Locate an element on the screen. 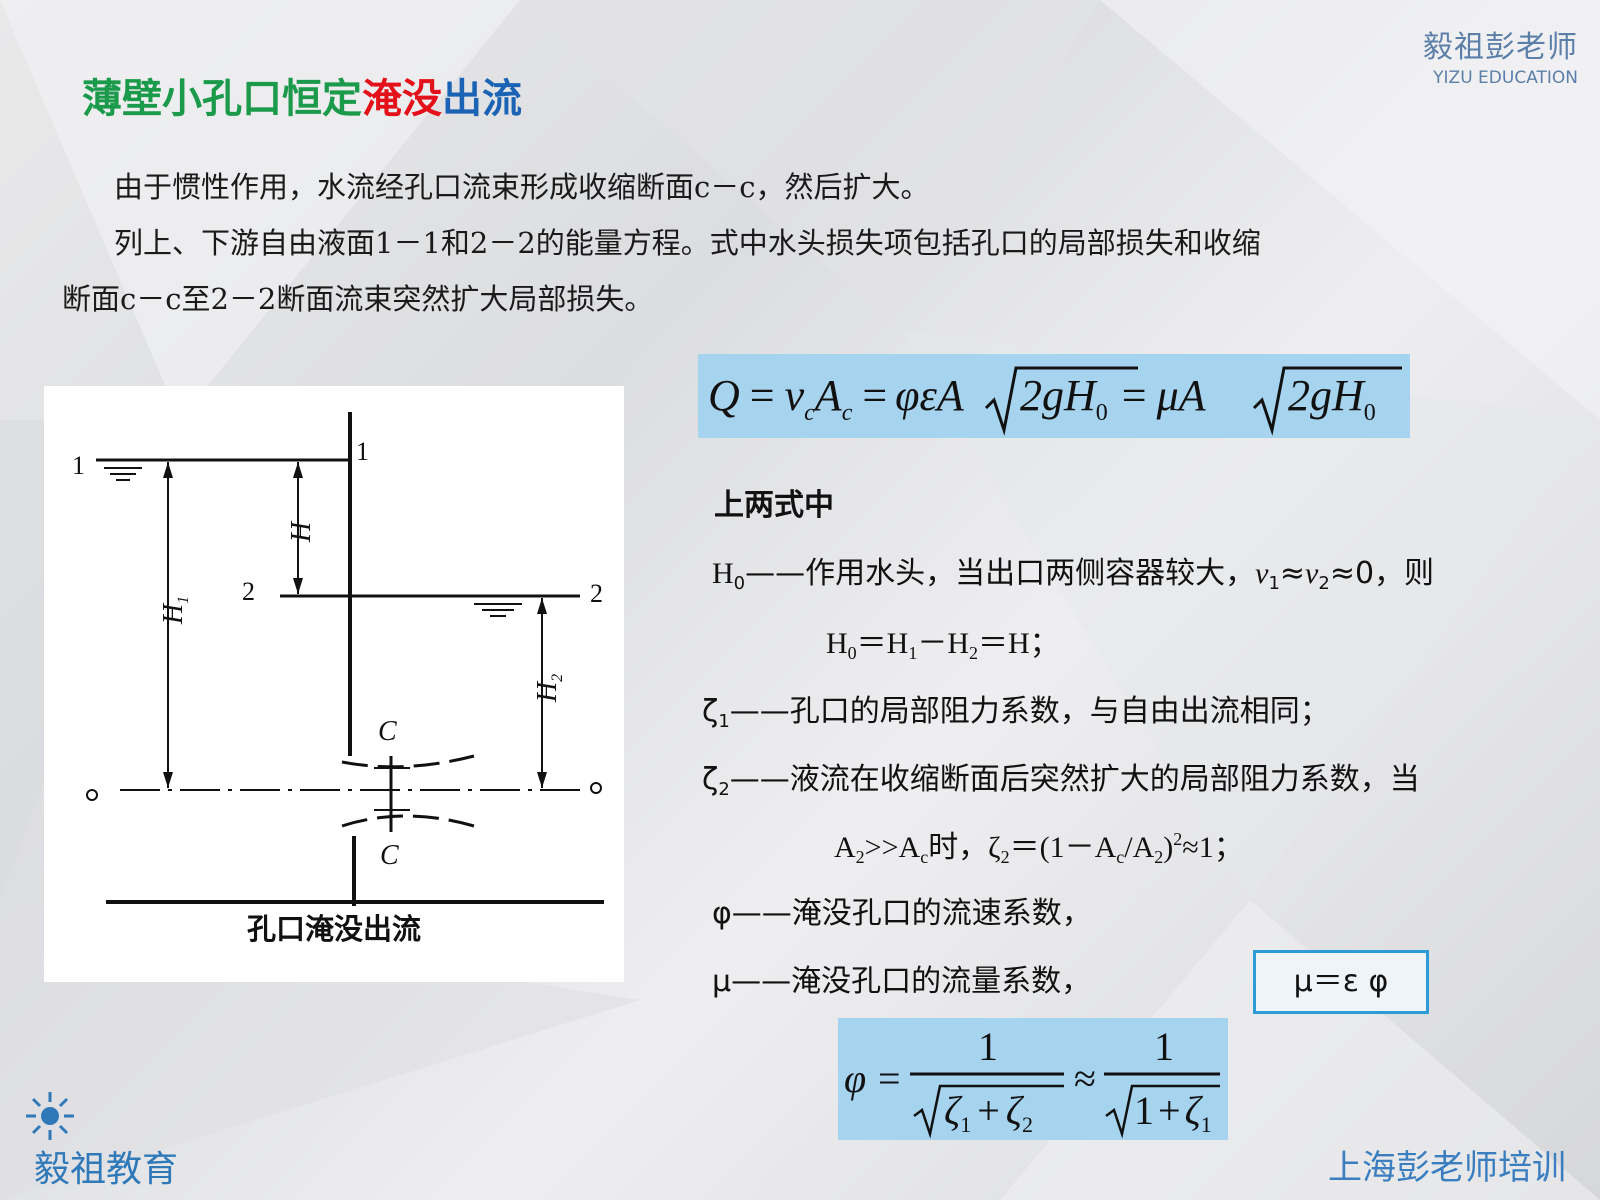 This screenshot has width=1600, height=1200. def-mu-line: μ——淹没孔口的流量系数， is located at coordinates (902, 981).